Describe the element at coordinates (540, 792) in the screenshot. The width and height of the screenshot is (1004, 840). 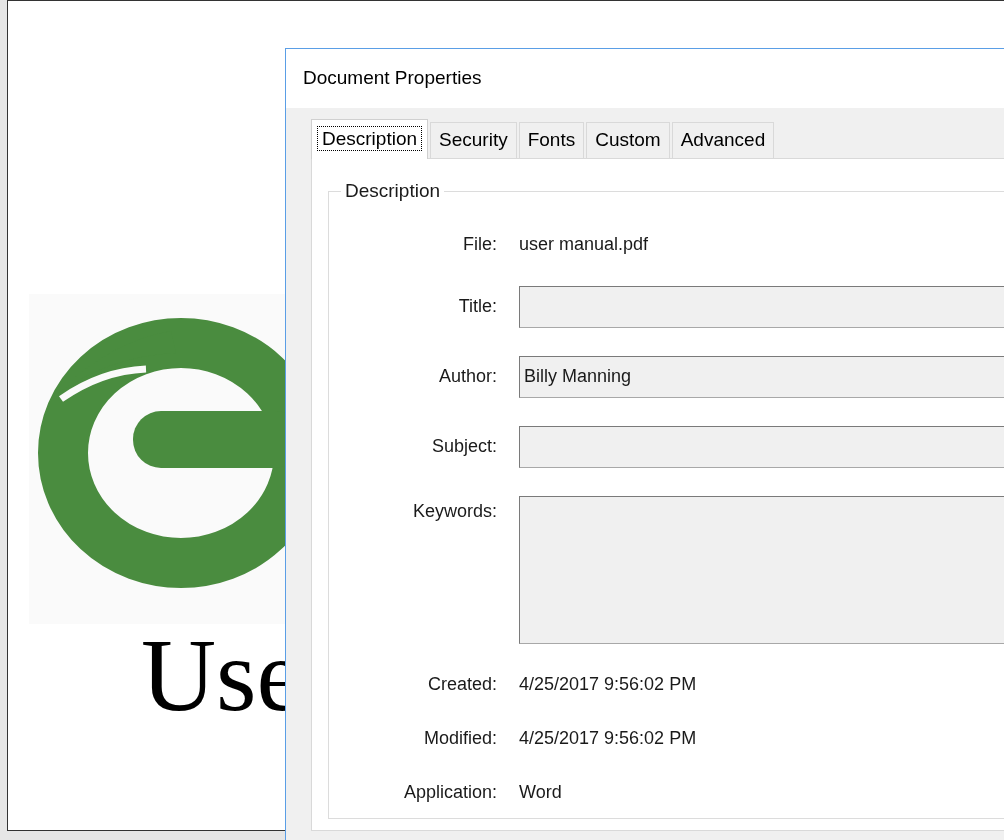
I see `field-value: Word` at that location.